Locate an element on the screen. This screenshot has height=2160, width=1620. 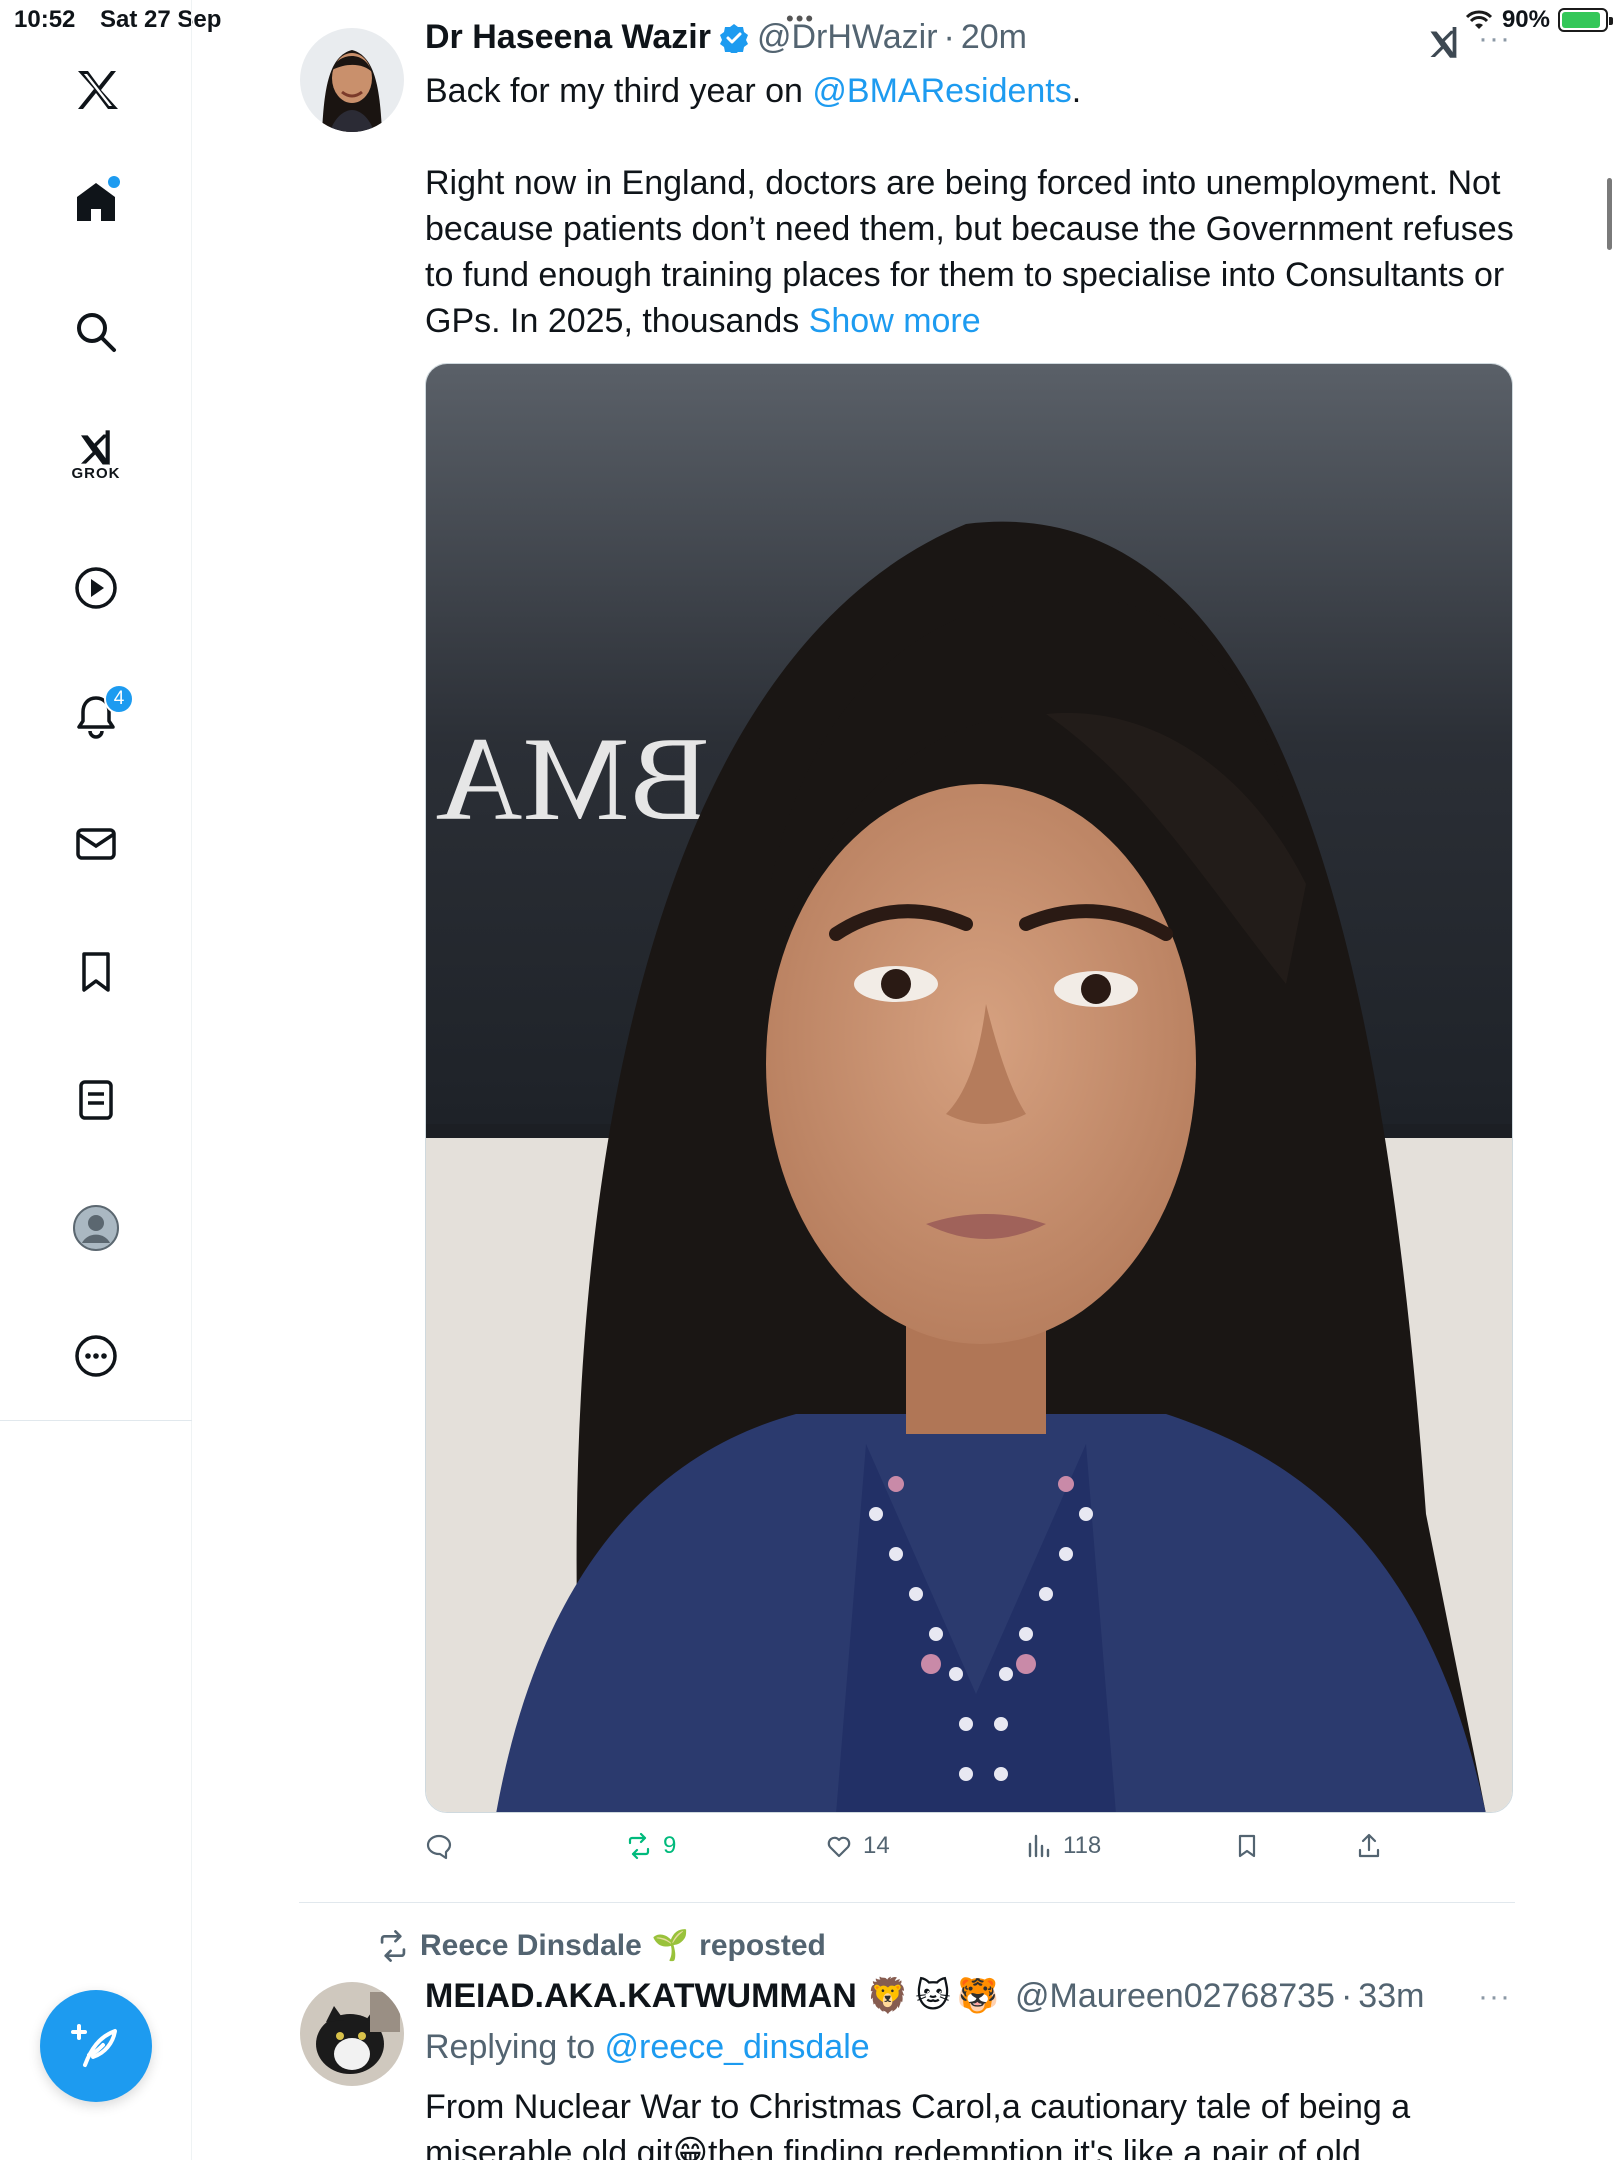
compose-button is located at coordinates (96, 2046).